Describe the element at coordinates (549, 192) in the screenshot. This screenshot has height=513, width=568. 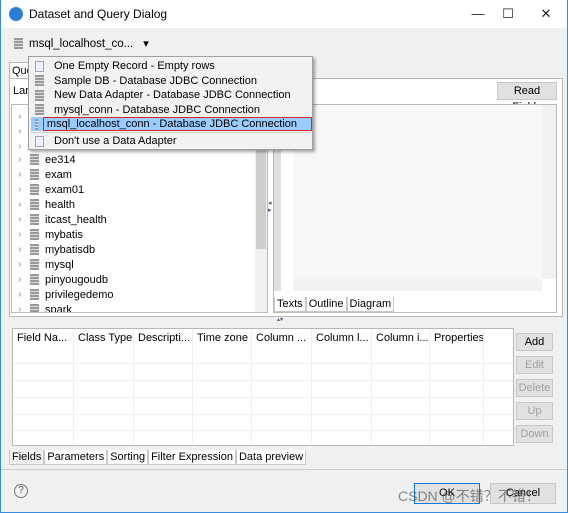
I see `editor-vscrollbar` at that location.